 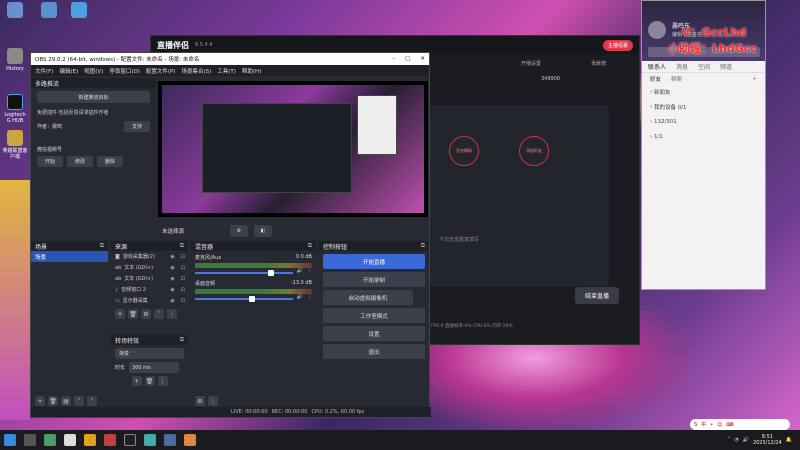 I want to click on search-icon, so click(x=30, y=440).